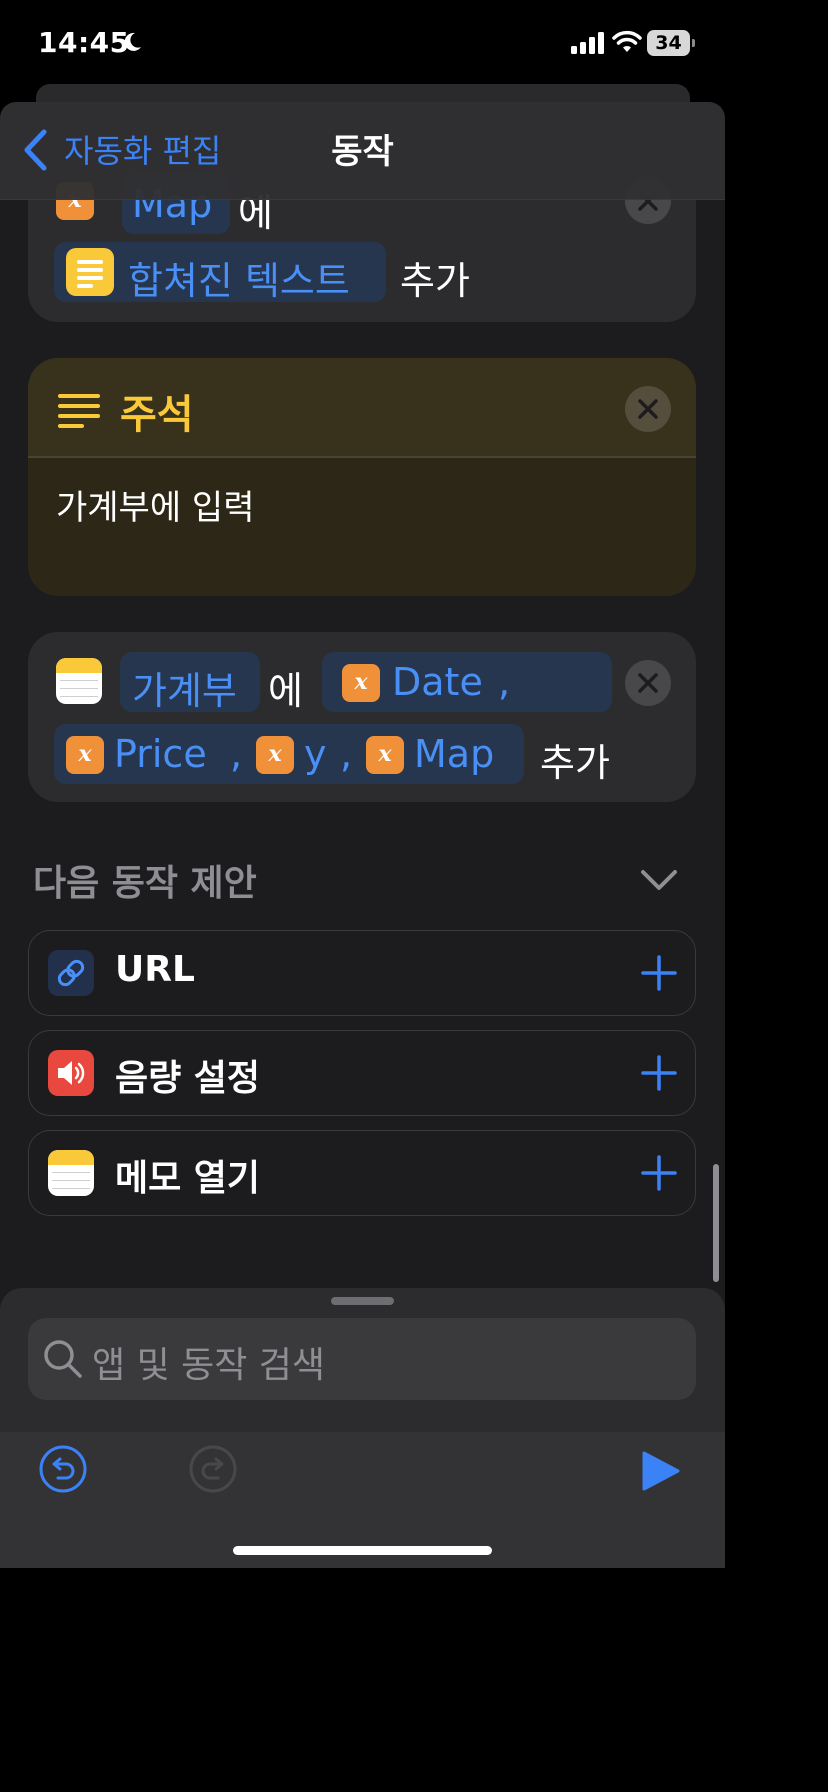  Describe the element at coordinates (587, 43) in the screenshot. I see `signal-icon` at that location.